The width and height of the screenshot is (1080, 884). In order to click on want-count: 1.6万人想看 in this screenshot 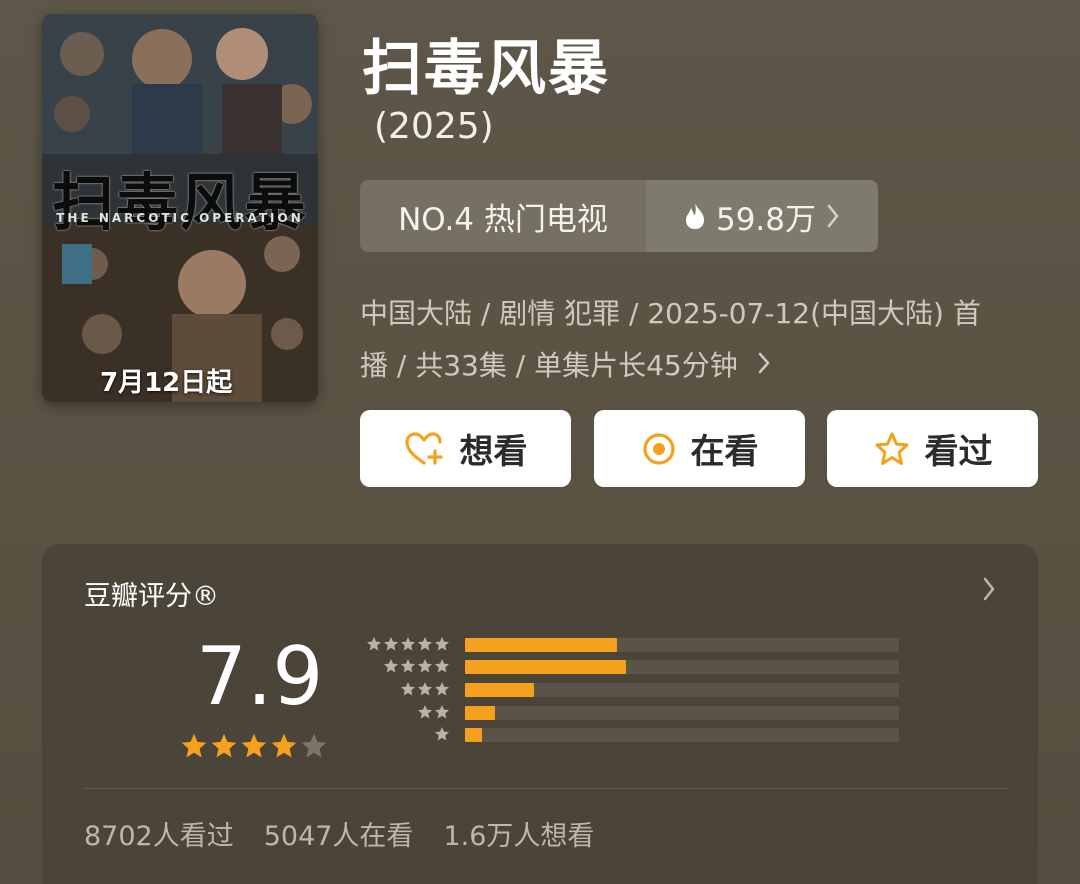, I will do `click(518, 833)`.